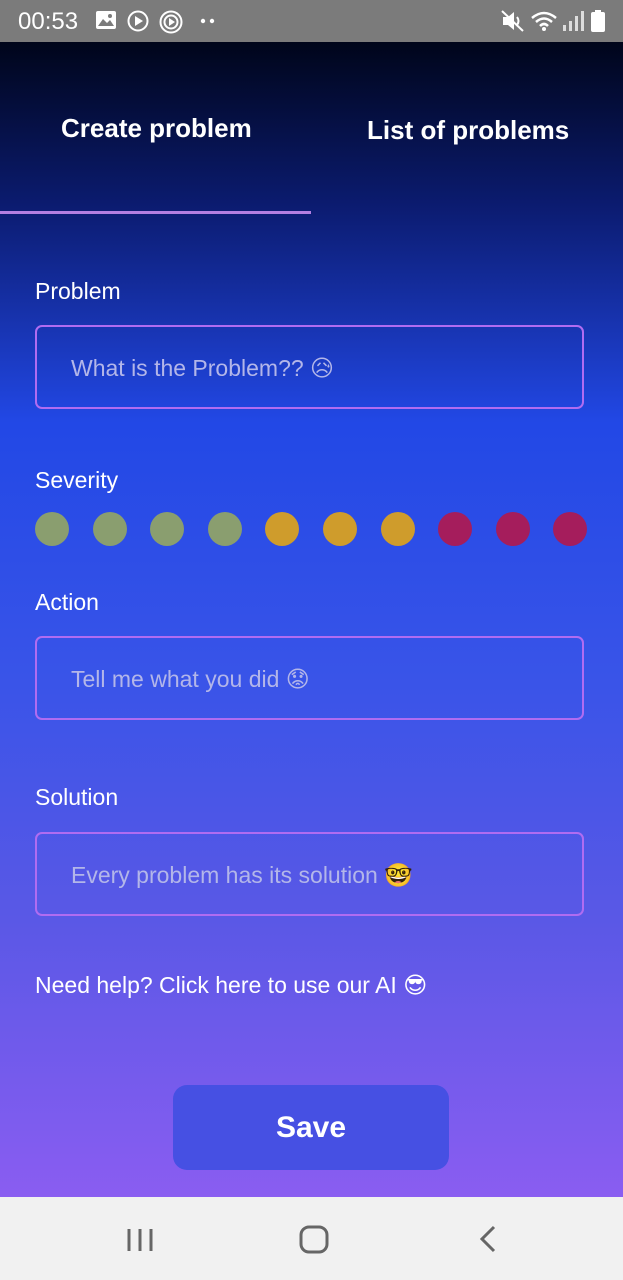 This screenshot has height=1280, width=623. Describe the element at coordinates (231, 985) in the screenshot. I see `ai-help-link: Need help? Click here to use our AI 😎` at that location.